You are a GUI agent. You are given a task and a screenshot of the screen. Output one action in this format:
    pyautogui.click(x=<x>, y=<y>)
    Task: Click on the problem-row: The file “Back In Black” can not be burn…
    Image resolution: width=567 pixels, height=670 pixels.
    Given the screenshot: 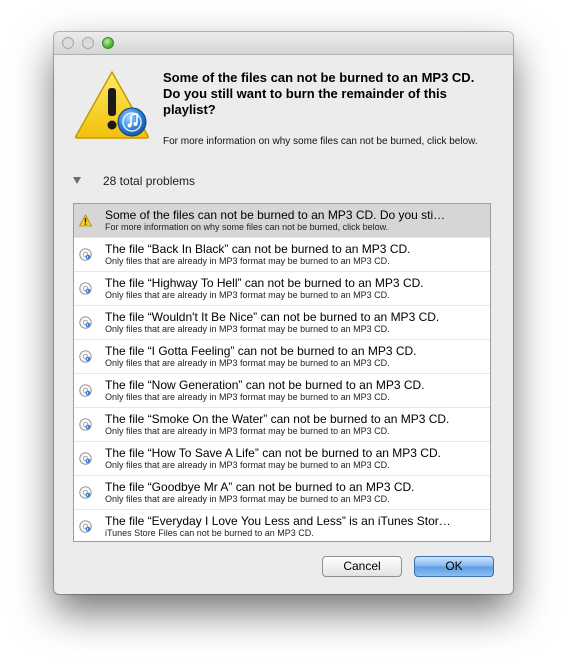 What is the action you would take?
    pyautogui.click(x=282, y=255)
    